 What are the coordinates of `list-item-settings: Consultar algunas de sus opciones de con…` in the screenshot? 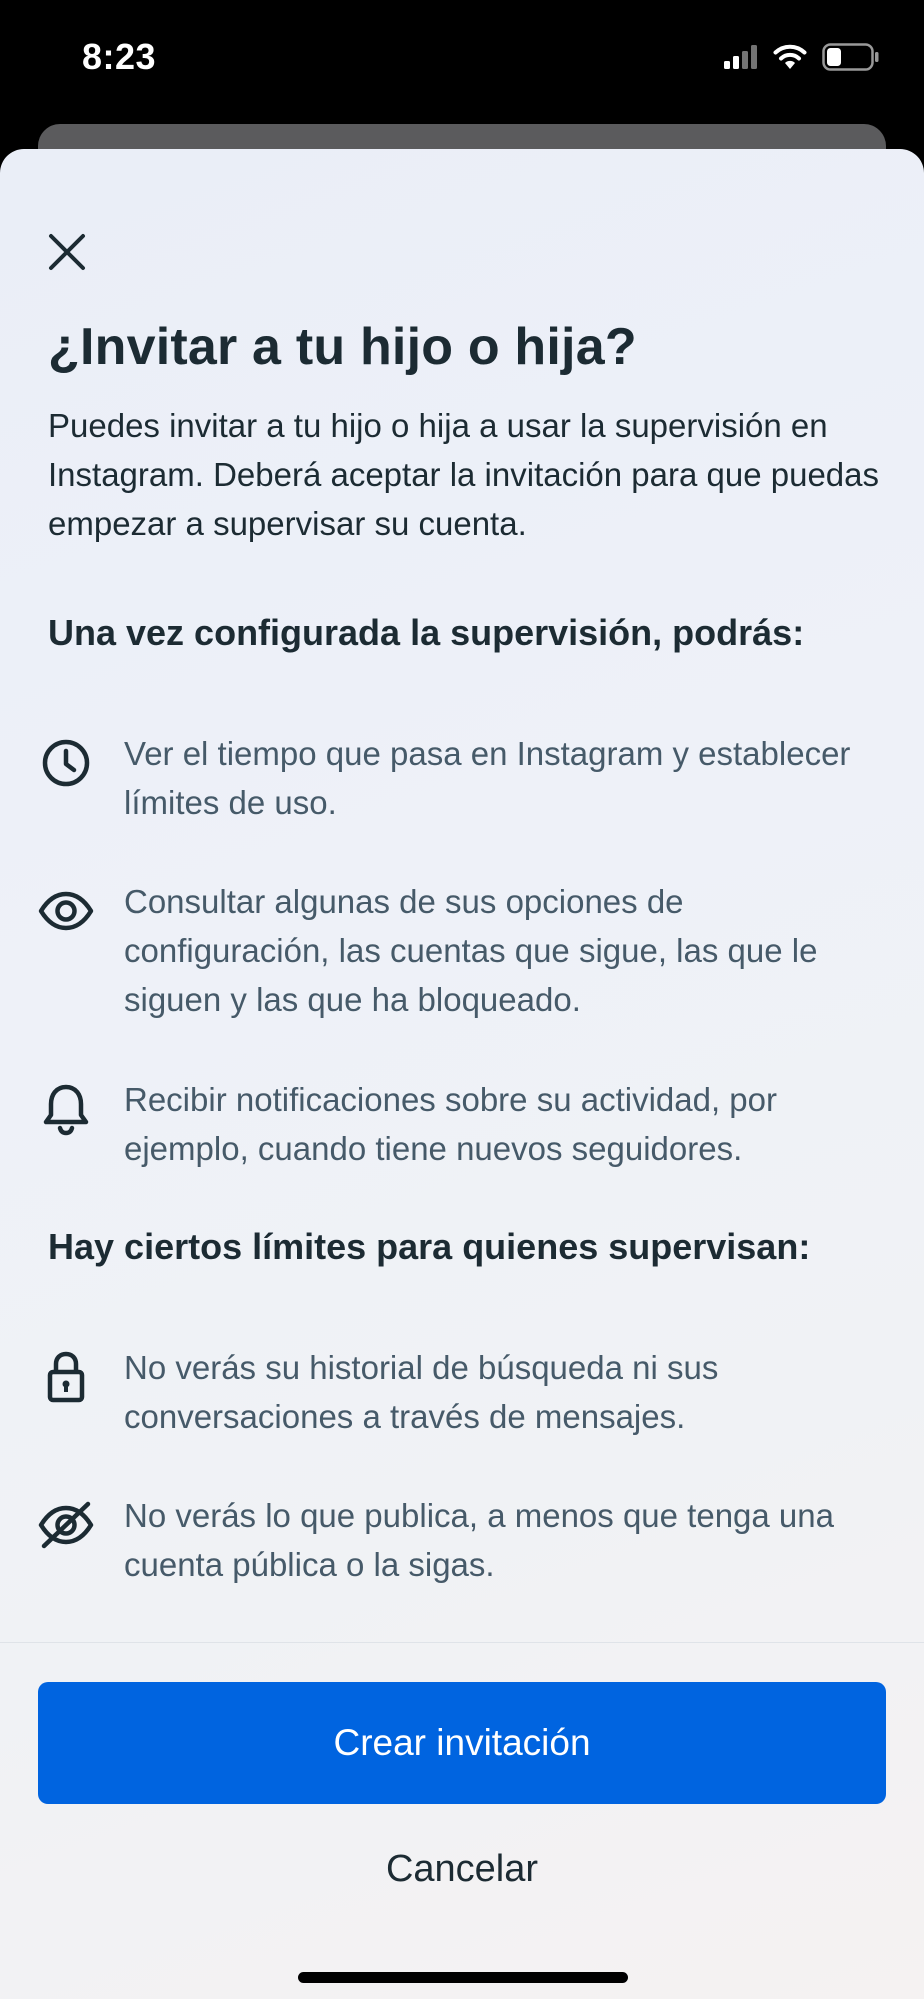 It's located at (466, 950).